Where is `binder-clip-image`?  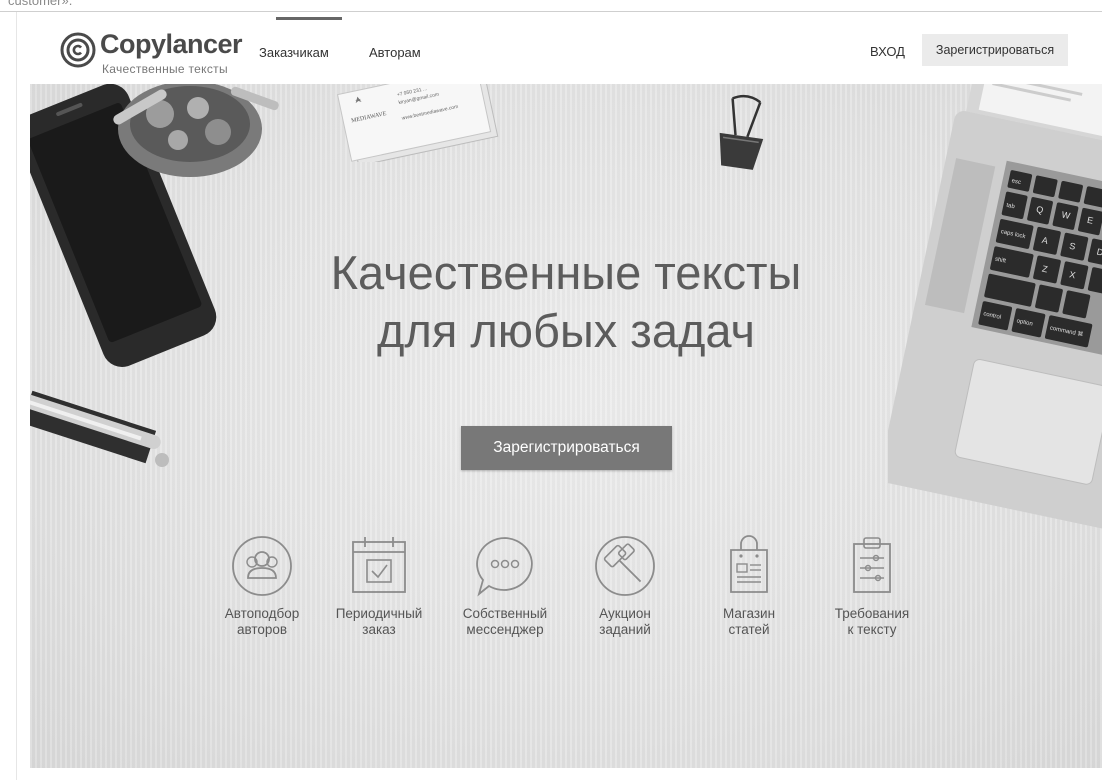
binder-clip-image is located at coordinates (741, 132).